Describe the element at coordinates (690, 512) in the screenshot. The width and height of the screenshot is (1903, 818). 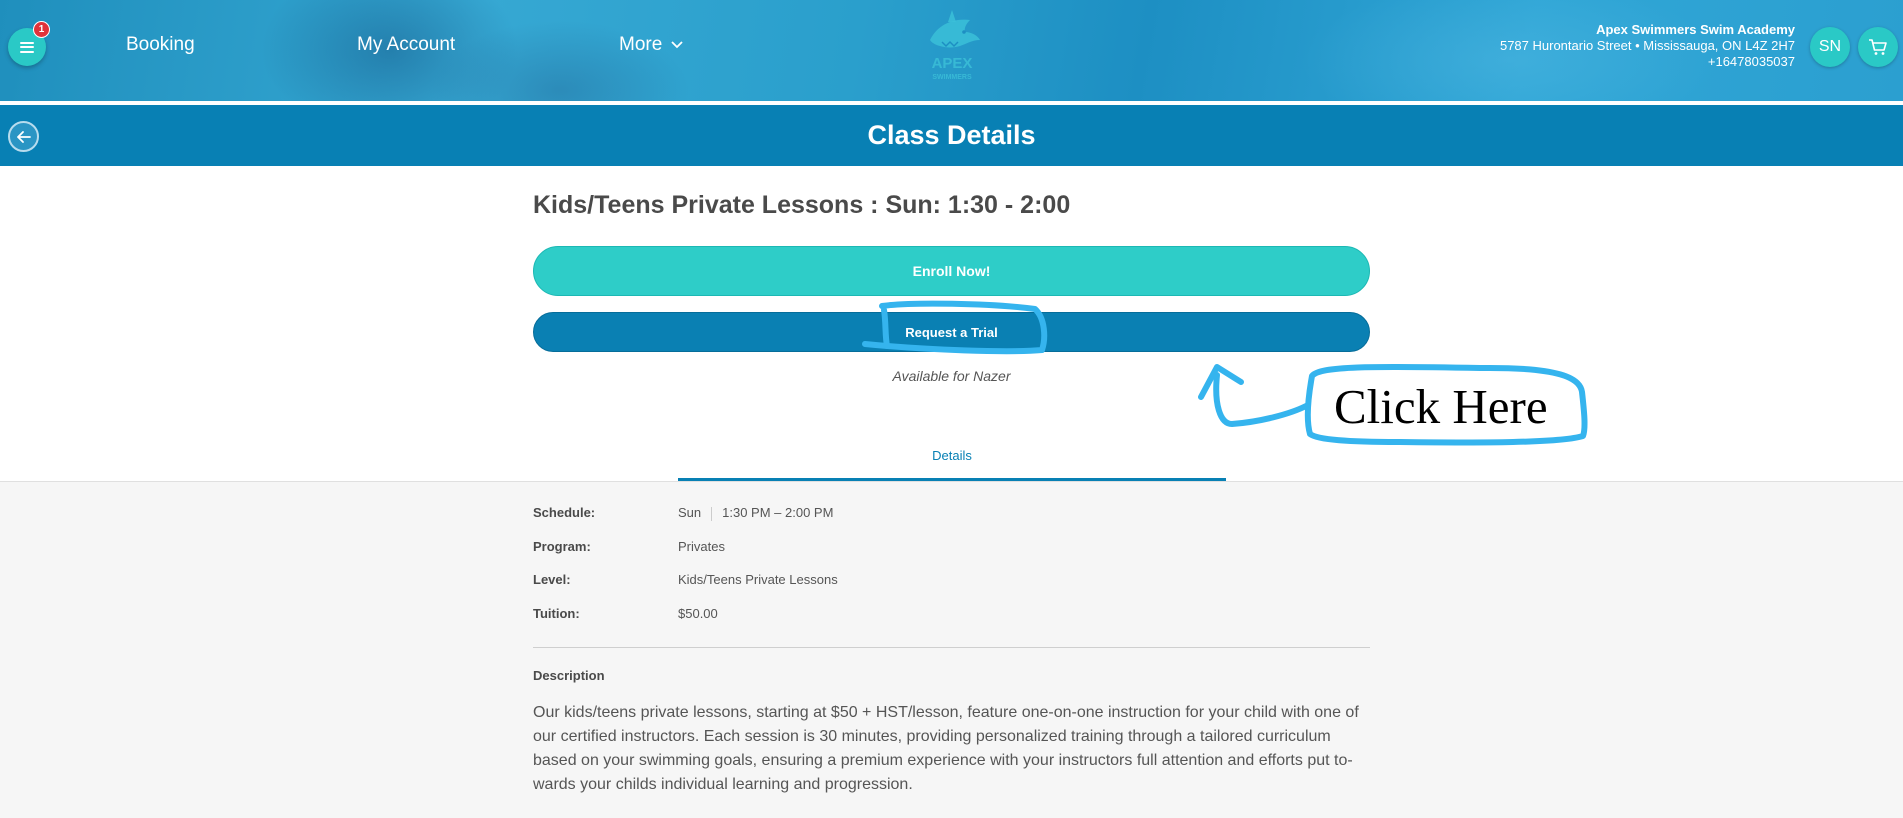
I see `schedule-day: Sun` at that location.